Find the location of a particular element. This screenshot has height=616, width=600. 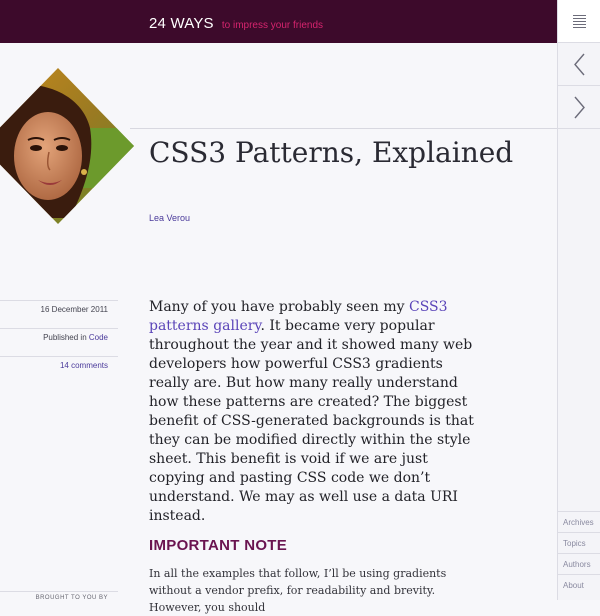

rail-link-about: About is located at coordinates (579, 584).